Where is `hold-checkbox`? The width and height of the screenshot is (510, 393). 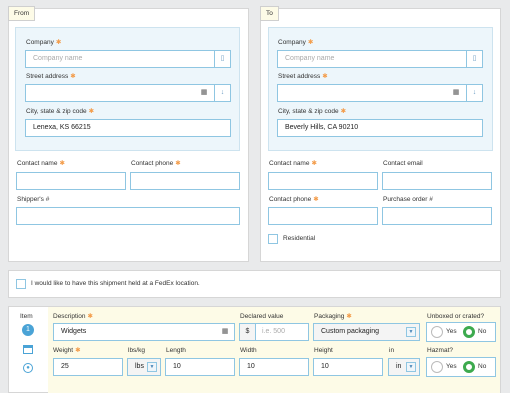
hold-checkbox is located at coordinates (21, 284).